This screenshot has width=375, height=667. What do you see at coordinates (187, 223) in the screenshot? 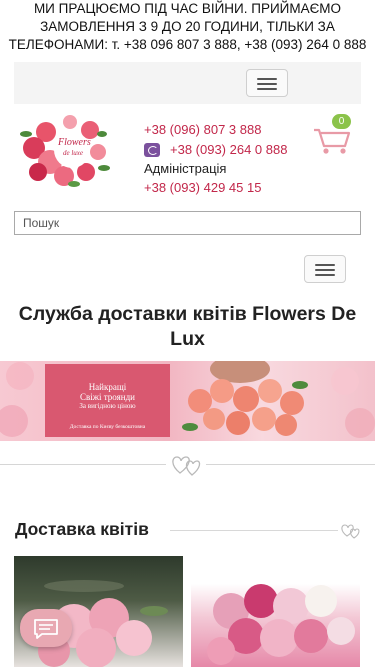
I see `search-input` at bounding box center [187, 223].